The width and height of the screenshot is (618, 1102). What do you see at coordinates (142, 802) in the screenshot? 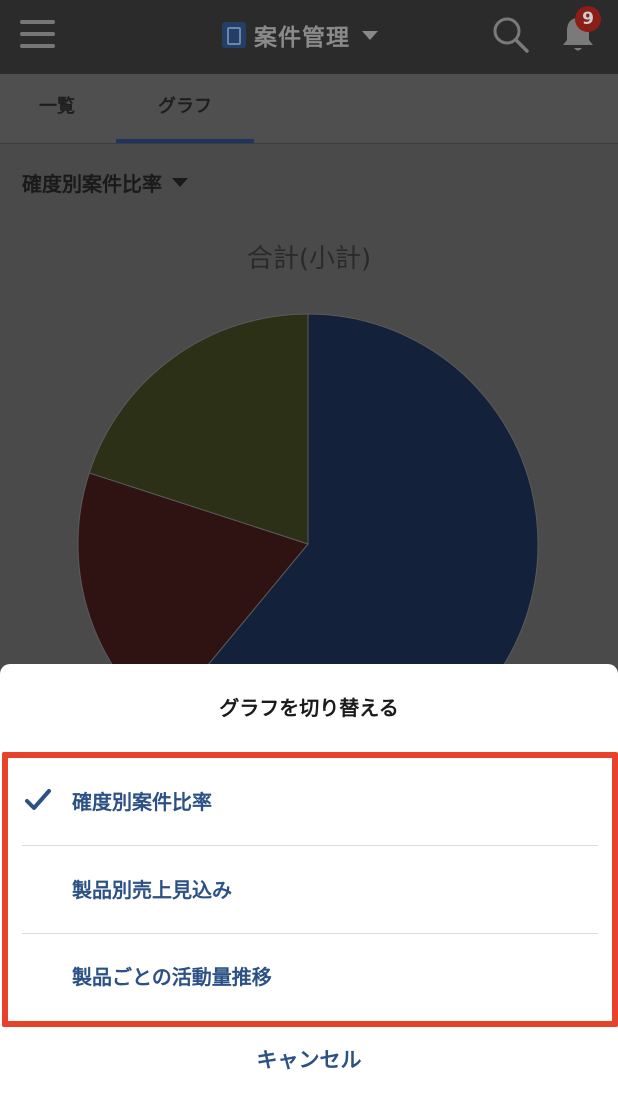
I see `option-label: 確度別案件比率` at bounding box center [142, 802].